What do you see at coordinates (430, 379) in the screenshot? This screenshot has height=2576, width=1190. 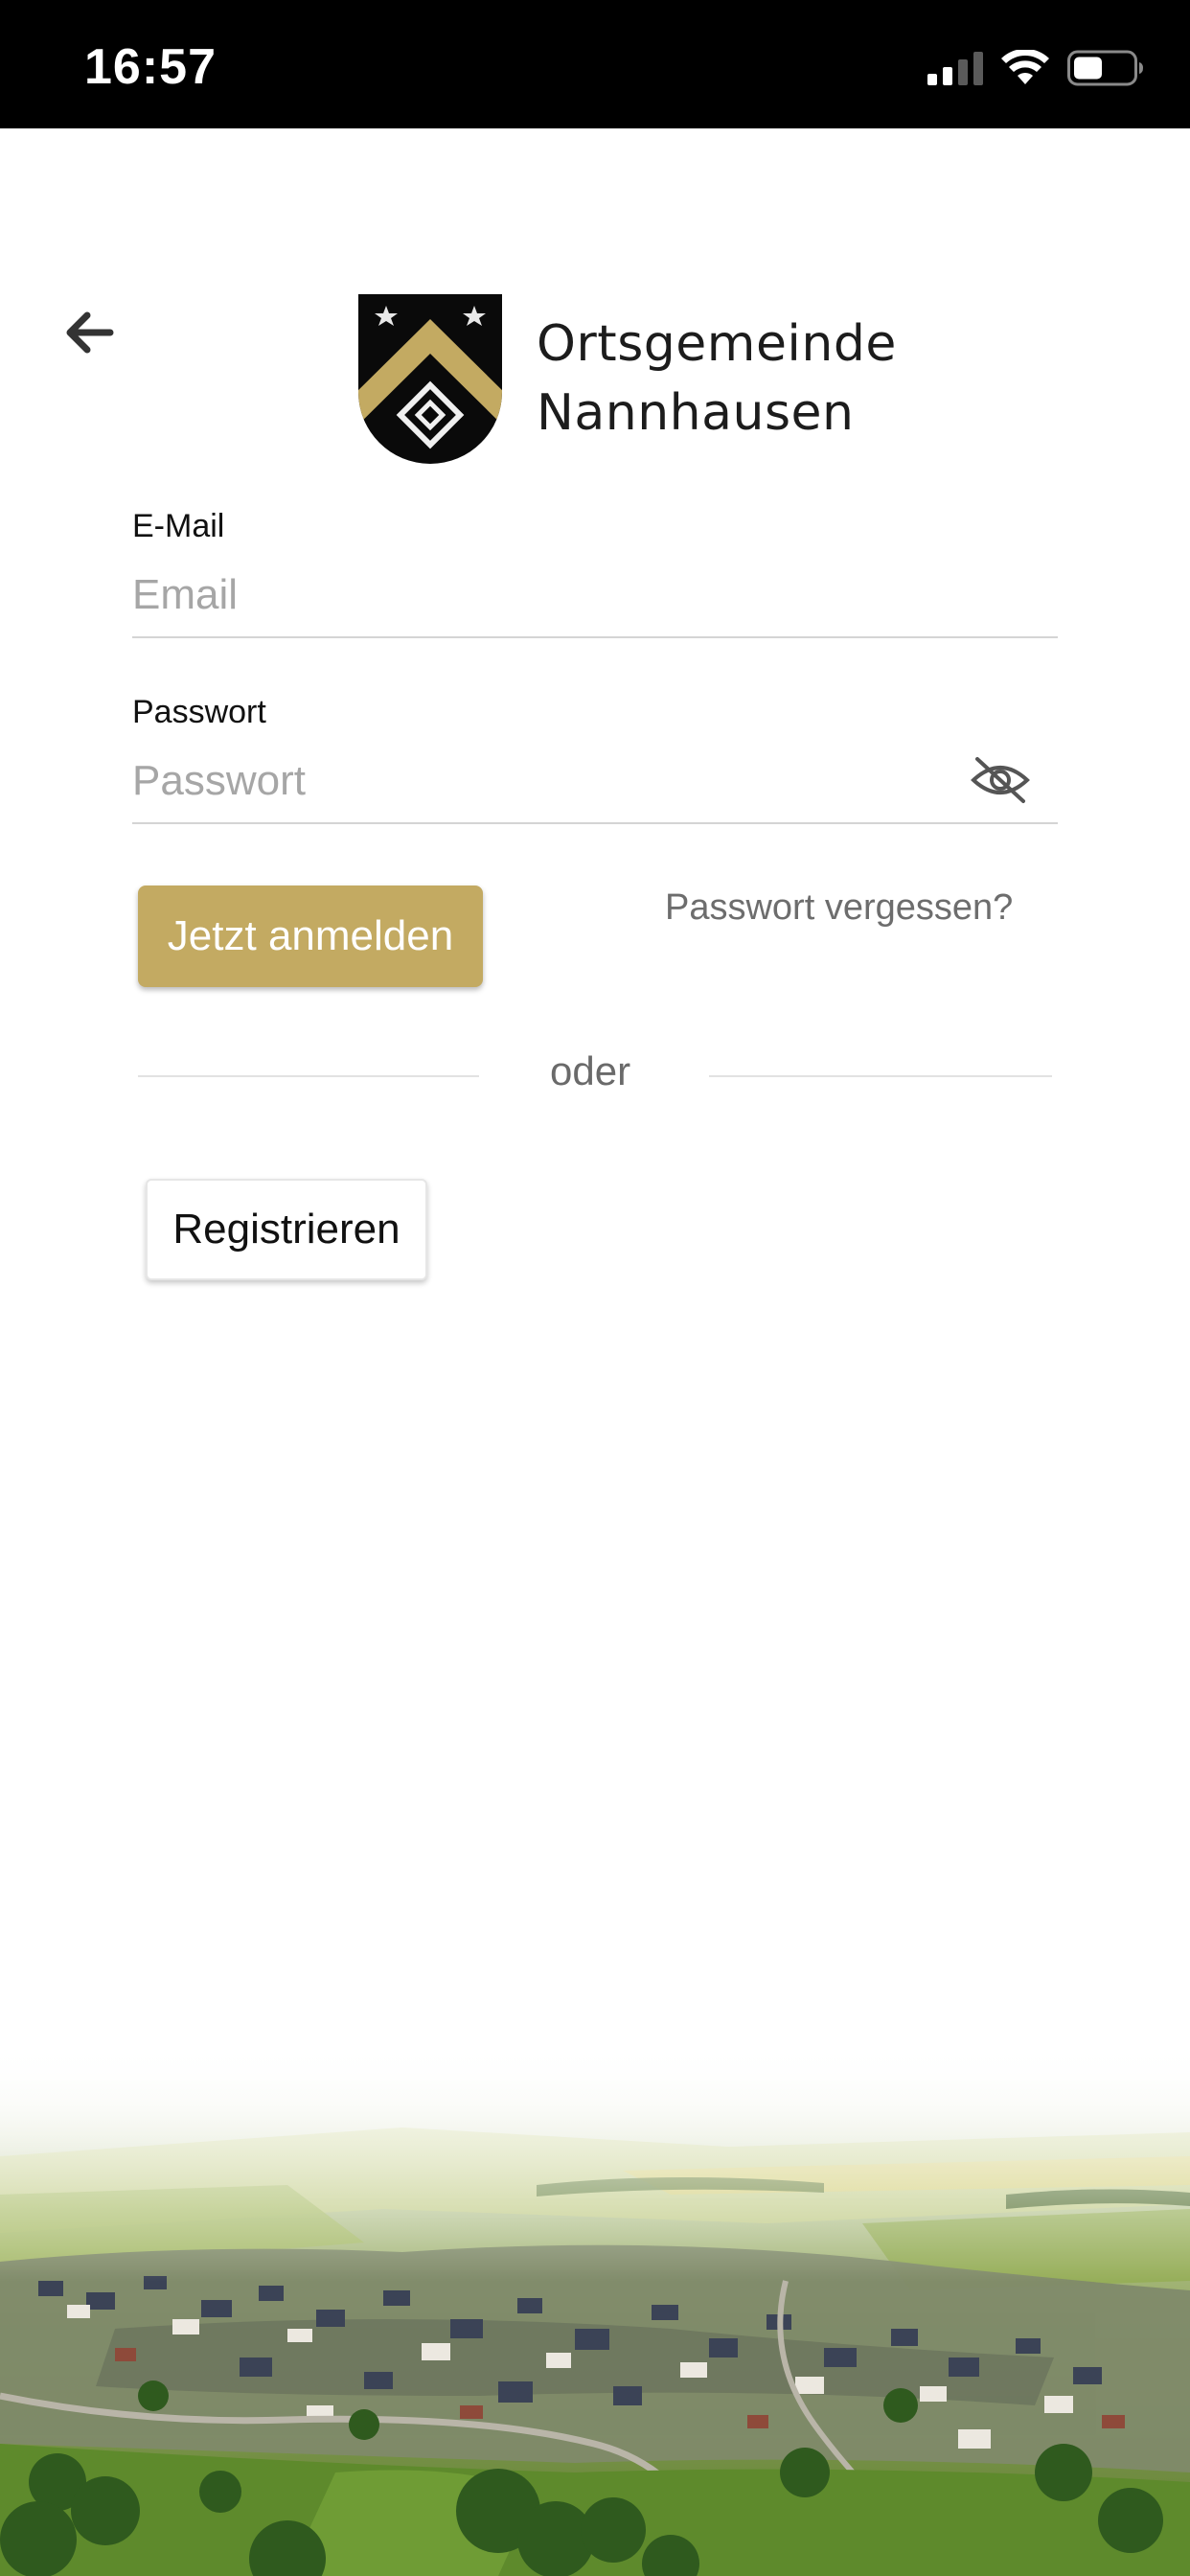 I see `coat-of-arms-icon` at bounding box center [430, 379].